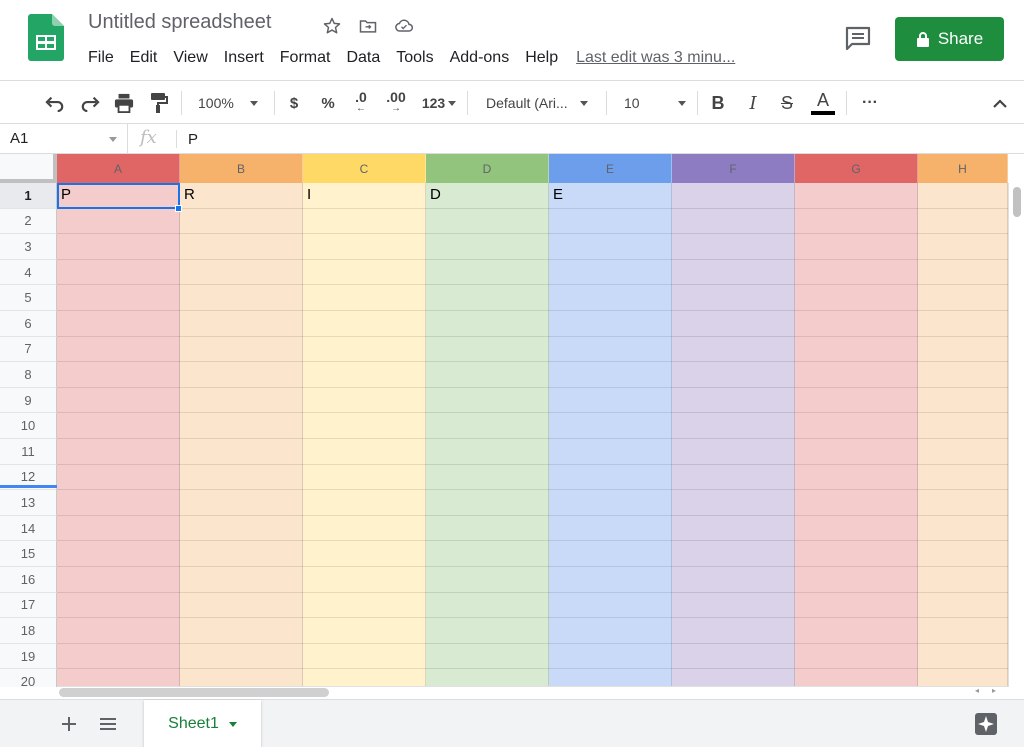 This screenshot has height=747, width=1024. Describe the element at coordinates (46, 37) in the screenshot. I see `spreadsheet-logo-icon` at that location.